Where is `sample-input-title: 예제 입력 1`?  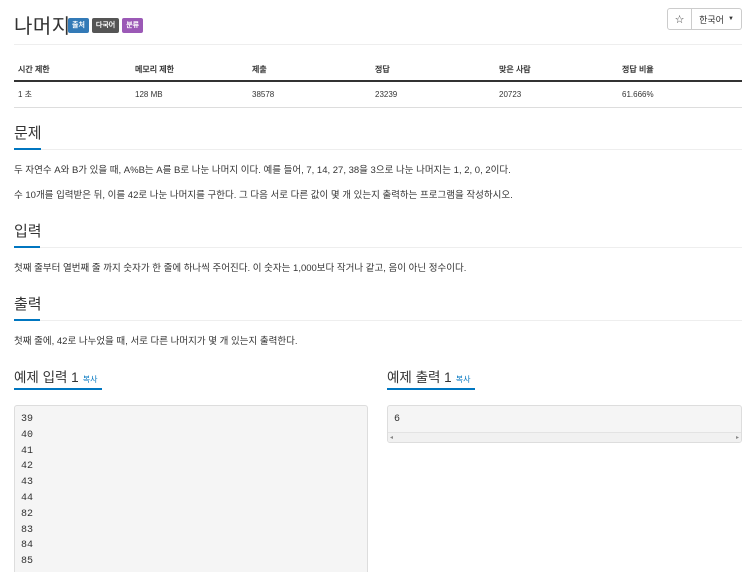 sample-input-title: 예제 입력 1 is located at coordinates (46, 377).